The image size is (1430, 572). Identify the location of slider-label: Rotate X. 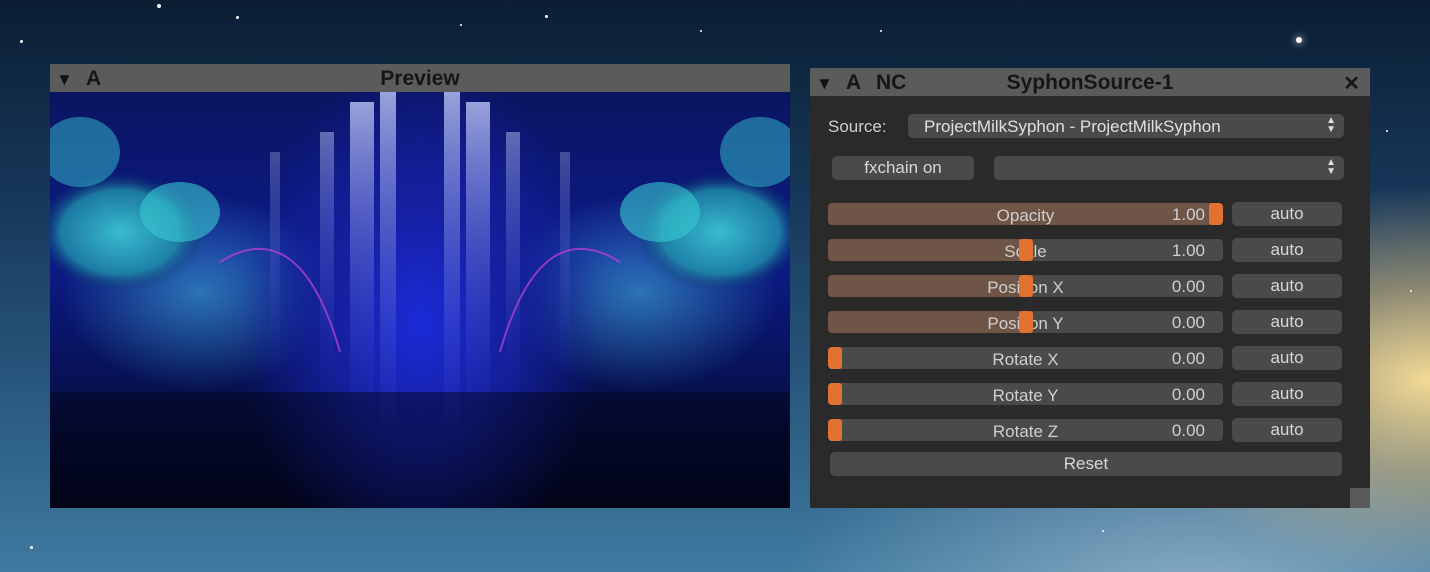
(1025, 359).